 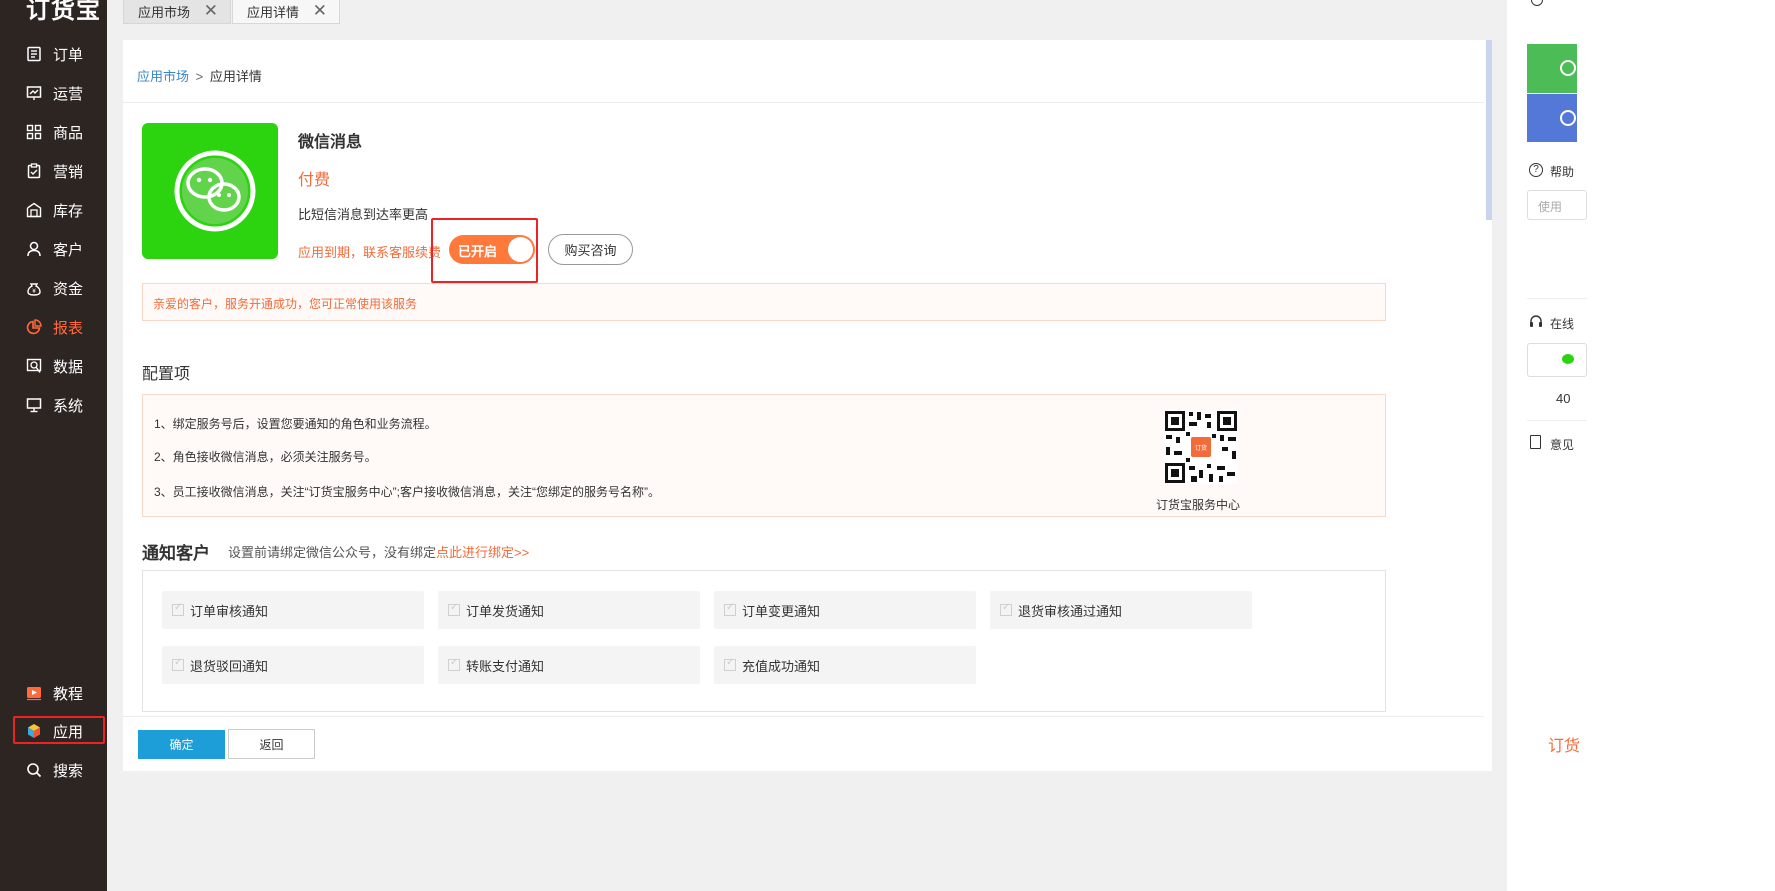 I want to click on app-price: 付费, so click(x=314, y=180).